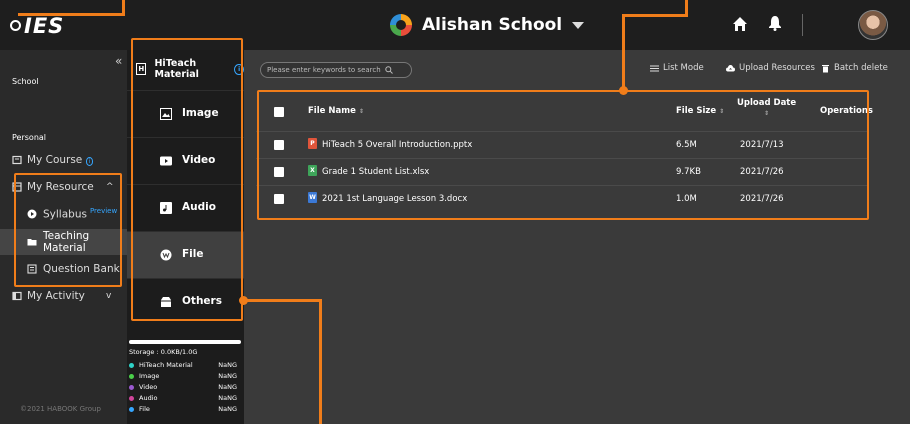 Image resolution: width=910 pixels, height=431 pixels. I want to click on search-input: Please enter keywords to search, so click(336, 70).